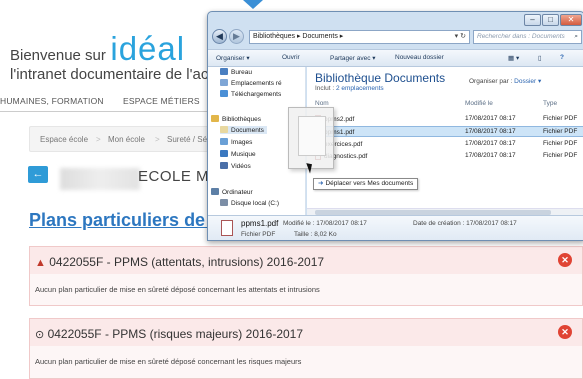  I want to click on nav-bureau: Bureau, so click(236, 72).